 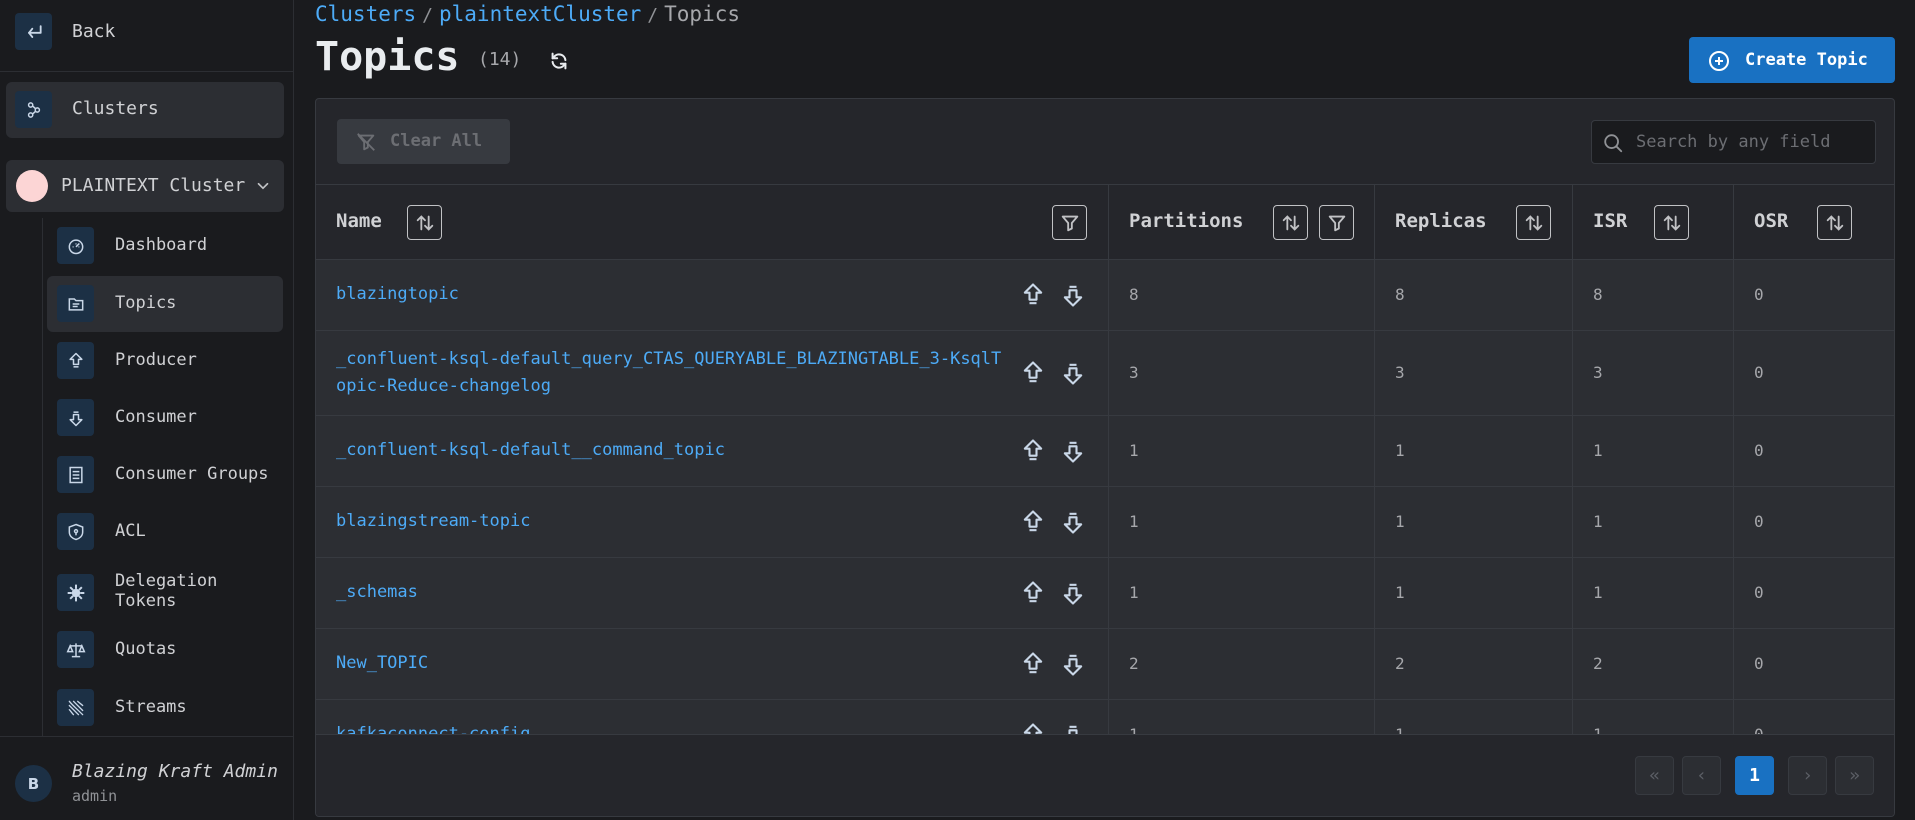 What do you see at coordinates (1701, 775) in the screenshot?
I see `prev-page-button: ‹` at bounding box center [1701, 775].